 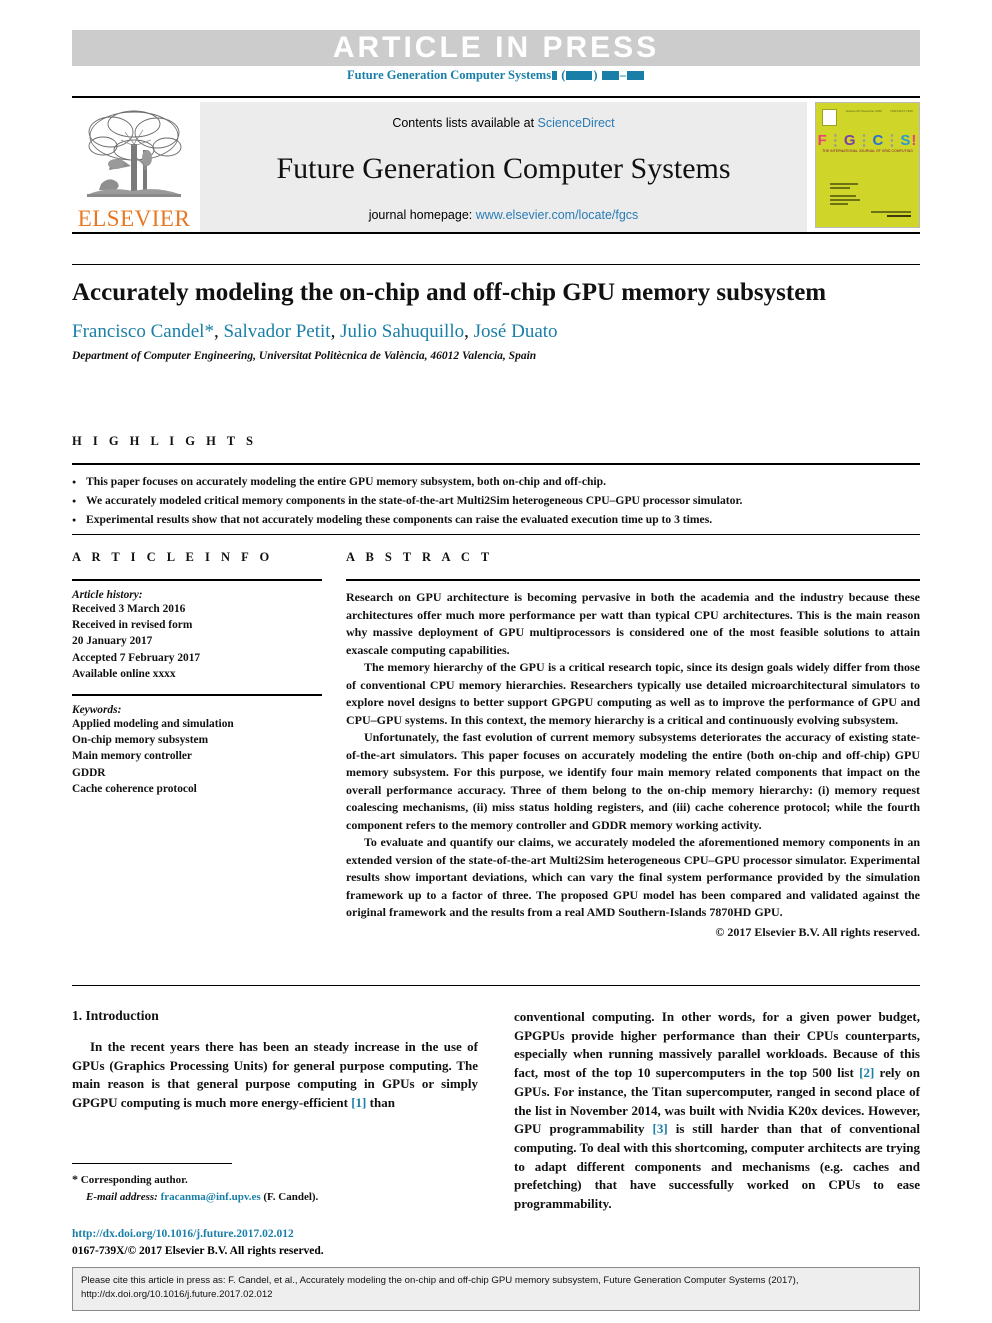 What do you see at coordinates (465, 123) in the screenshot?
I see `contents-prefix: Contents lists available at` at bounding box center [465, 123].